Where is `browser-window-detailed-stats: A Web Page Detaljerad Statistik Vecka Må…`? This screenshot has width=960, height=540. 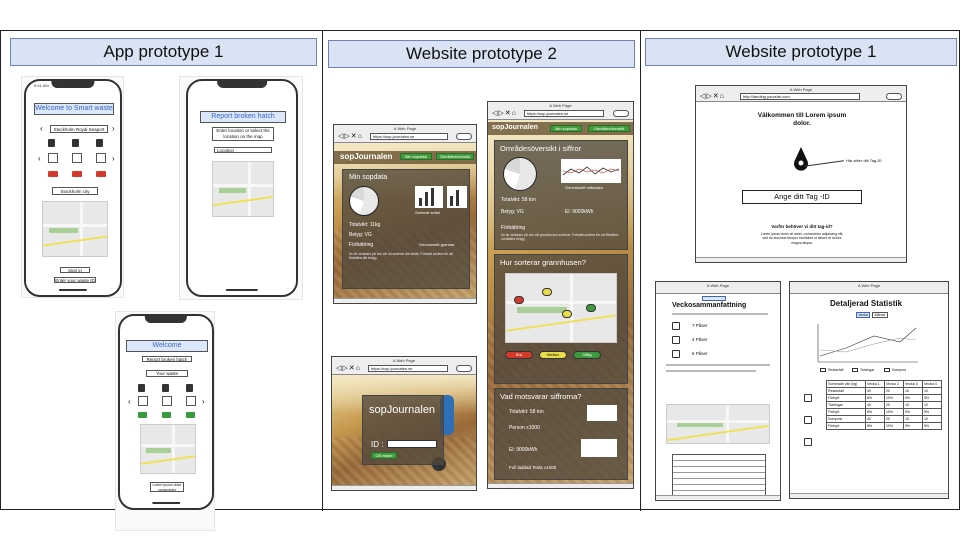
browser-window-detailed-stats: A Web Page Detaljerad Statistik Vecka Må… is located at coordinates (869, 390).